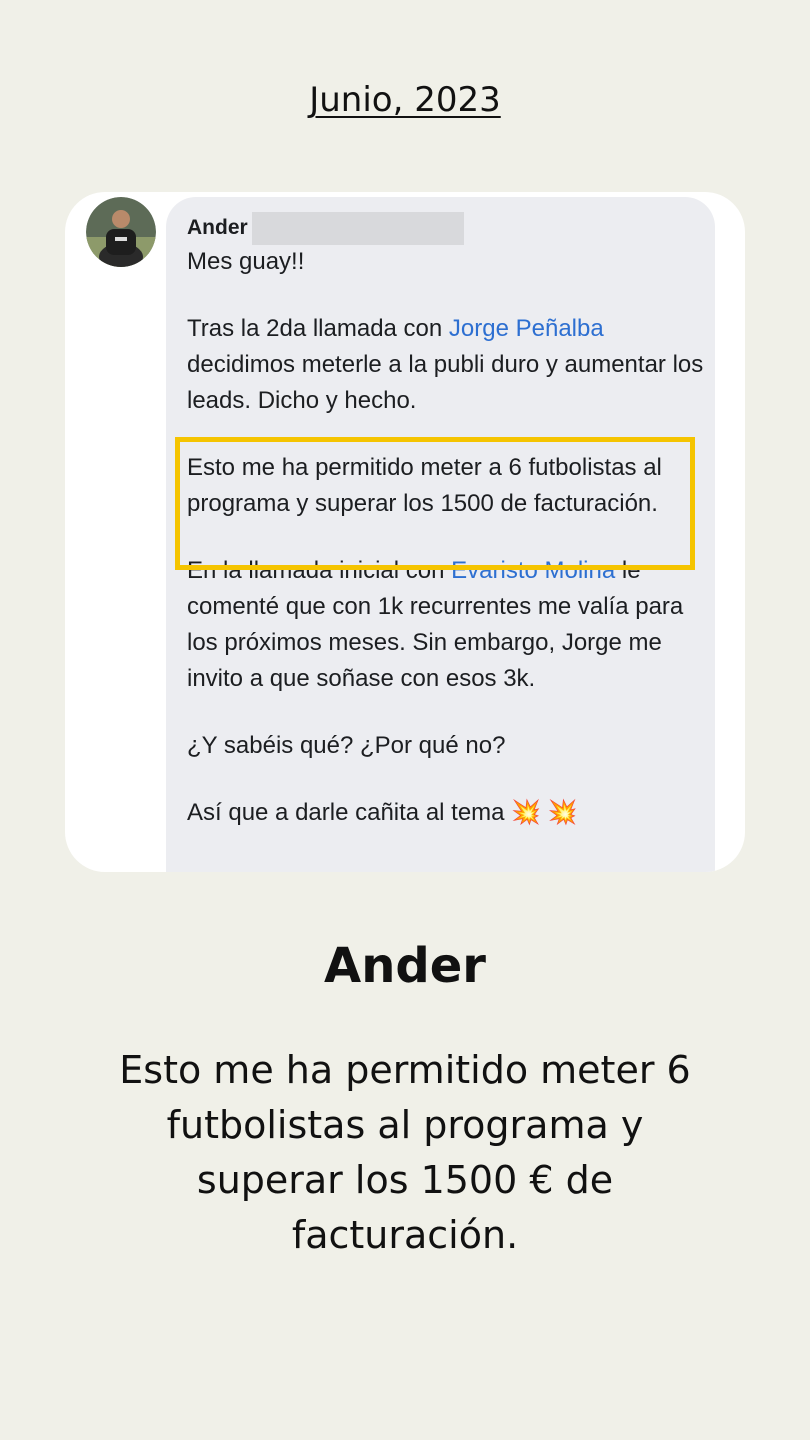 The image size is (810, 1440). I want to click on highlight-box, so click(435, 503).